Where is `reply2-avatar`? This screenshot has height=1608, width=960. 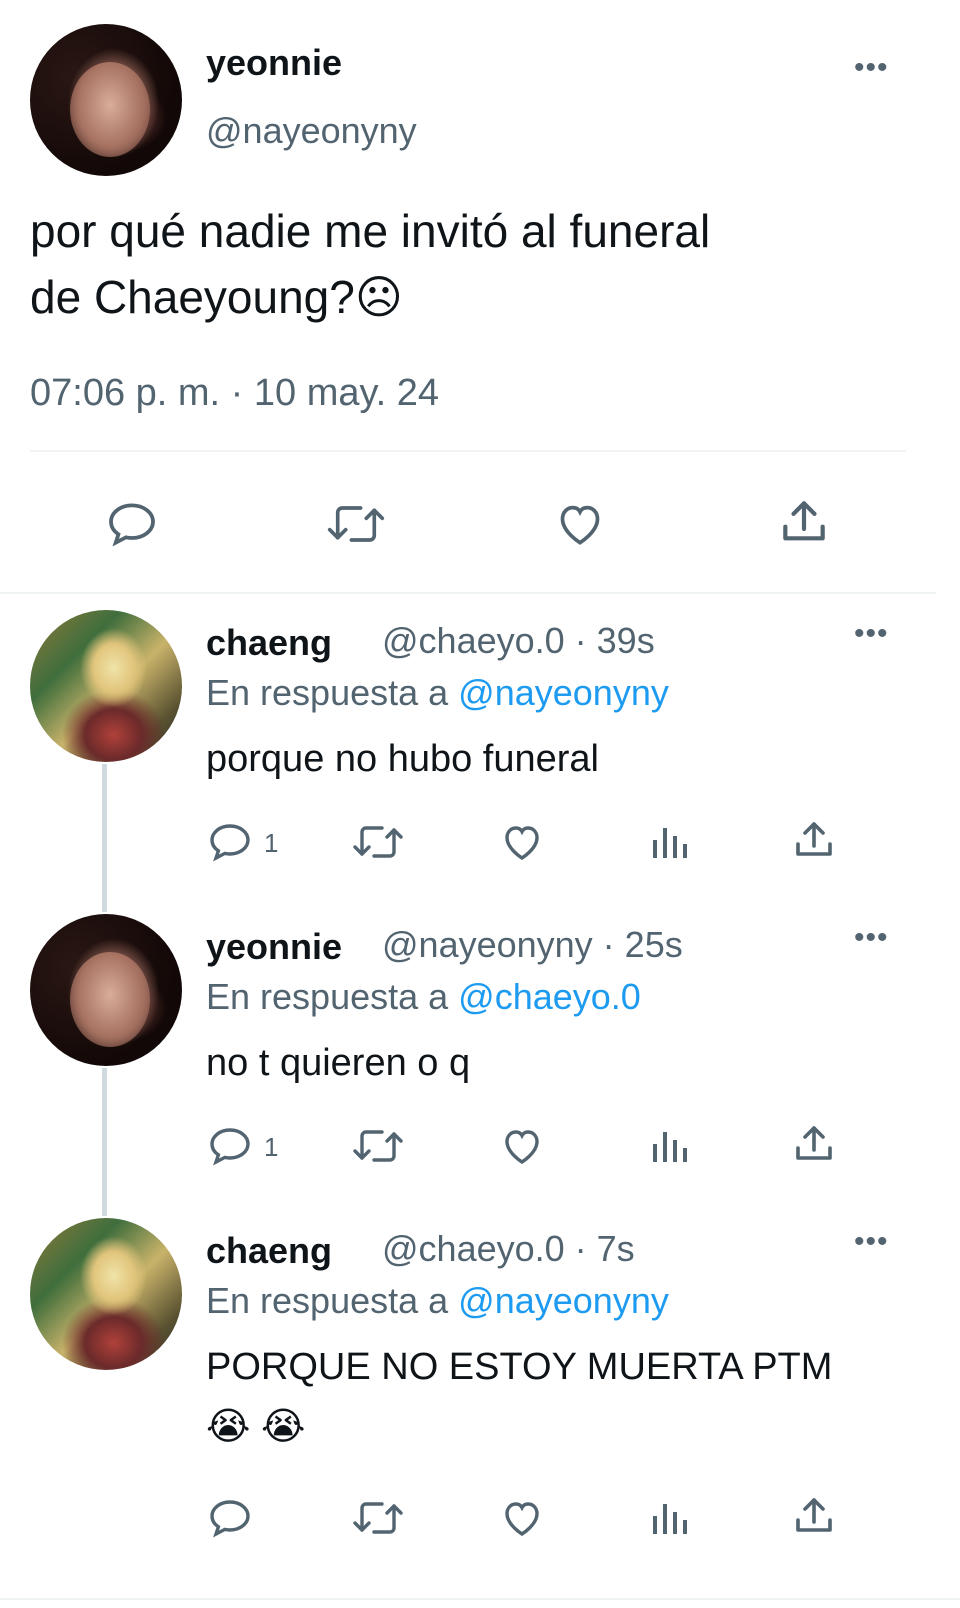 reply2-avatar is located at coordinates (106, 990).